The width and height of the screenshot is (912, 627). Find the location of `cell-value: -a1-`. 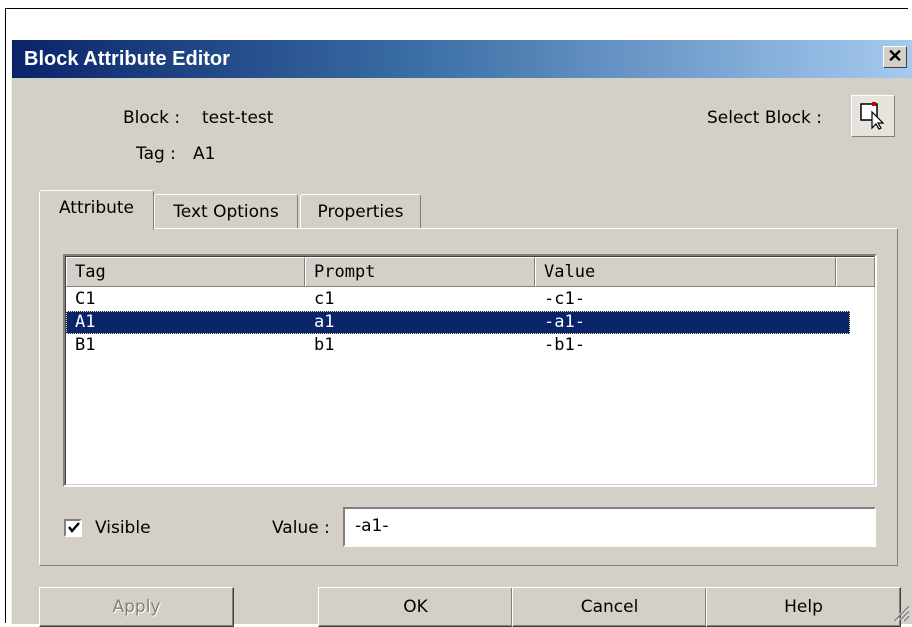

cell-value: -a1- is located at coordinates (564, 322).